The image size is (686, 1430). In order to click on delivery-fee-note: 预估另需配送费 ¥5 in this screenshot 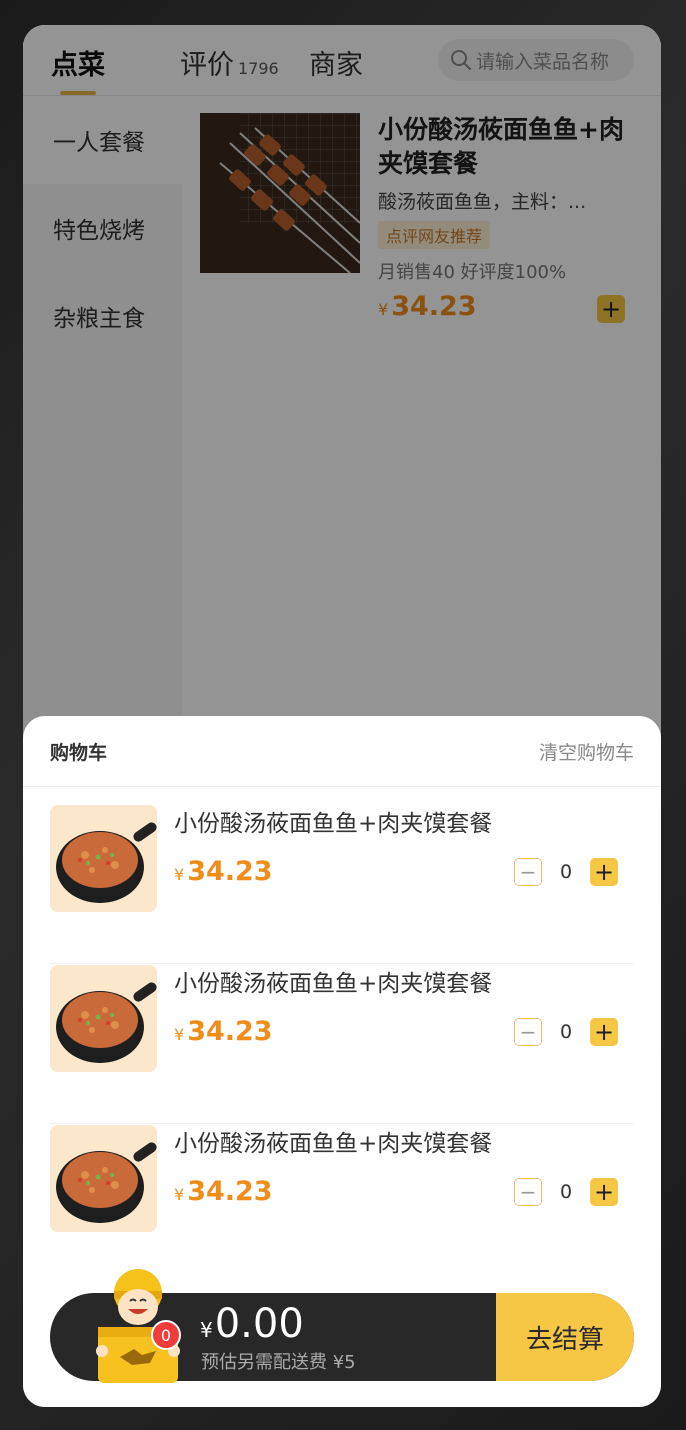, I will do `click(278, 1362)`.